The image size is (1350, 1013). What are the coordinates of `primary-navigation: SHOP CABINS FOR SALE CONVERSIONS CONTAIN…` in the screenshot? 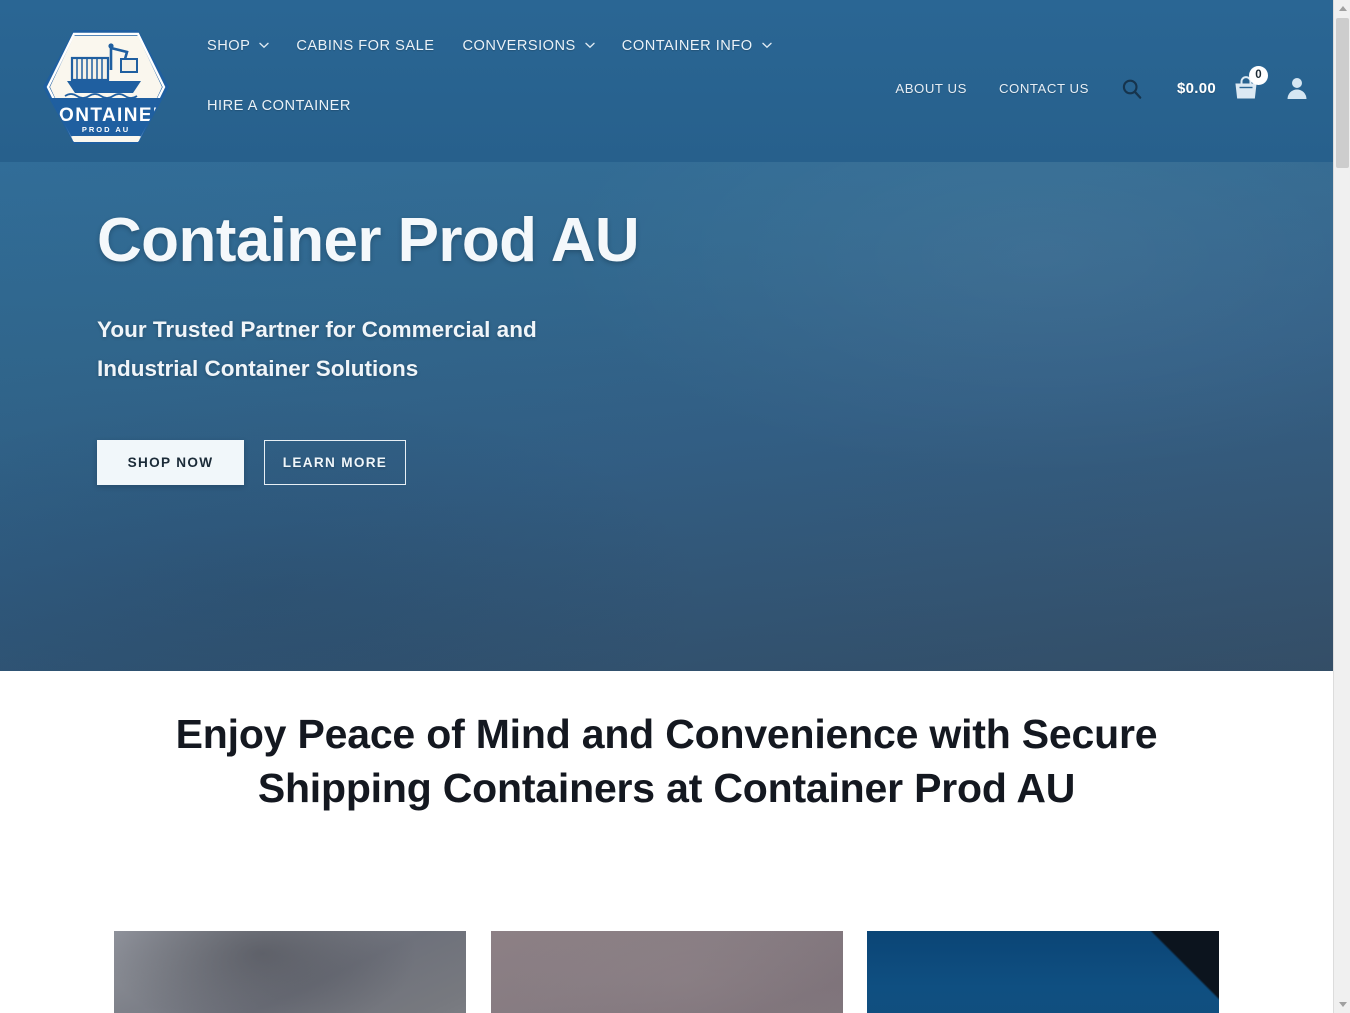 It's located at (517, 76).